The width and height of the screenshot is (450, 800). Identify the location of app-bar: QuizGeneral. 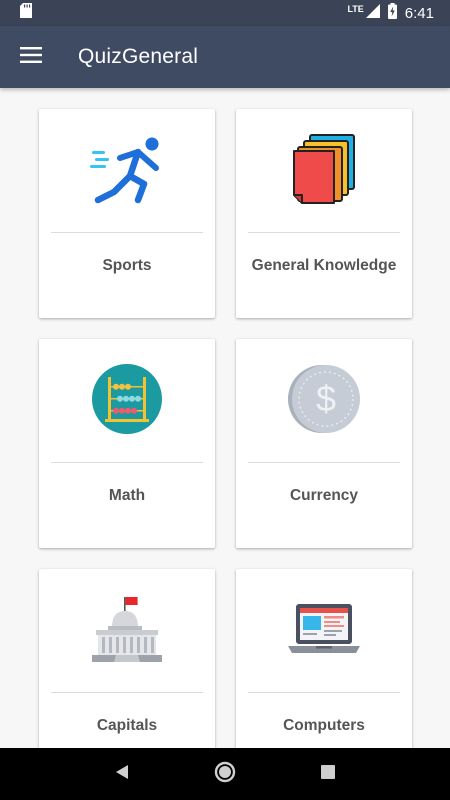
(225, 57).